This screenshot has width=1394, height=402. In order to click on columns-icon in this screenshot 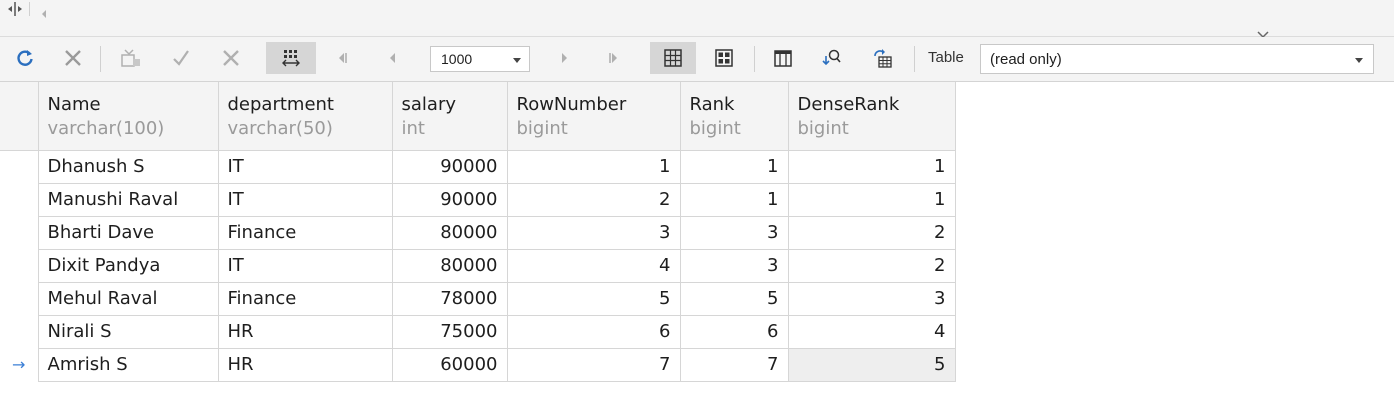, I will do `click(783, 58)`.